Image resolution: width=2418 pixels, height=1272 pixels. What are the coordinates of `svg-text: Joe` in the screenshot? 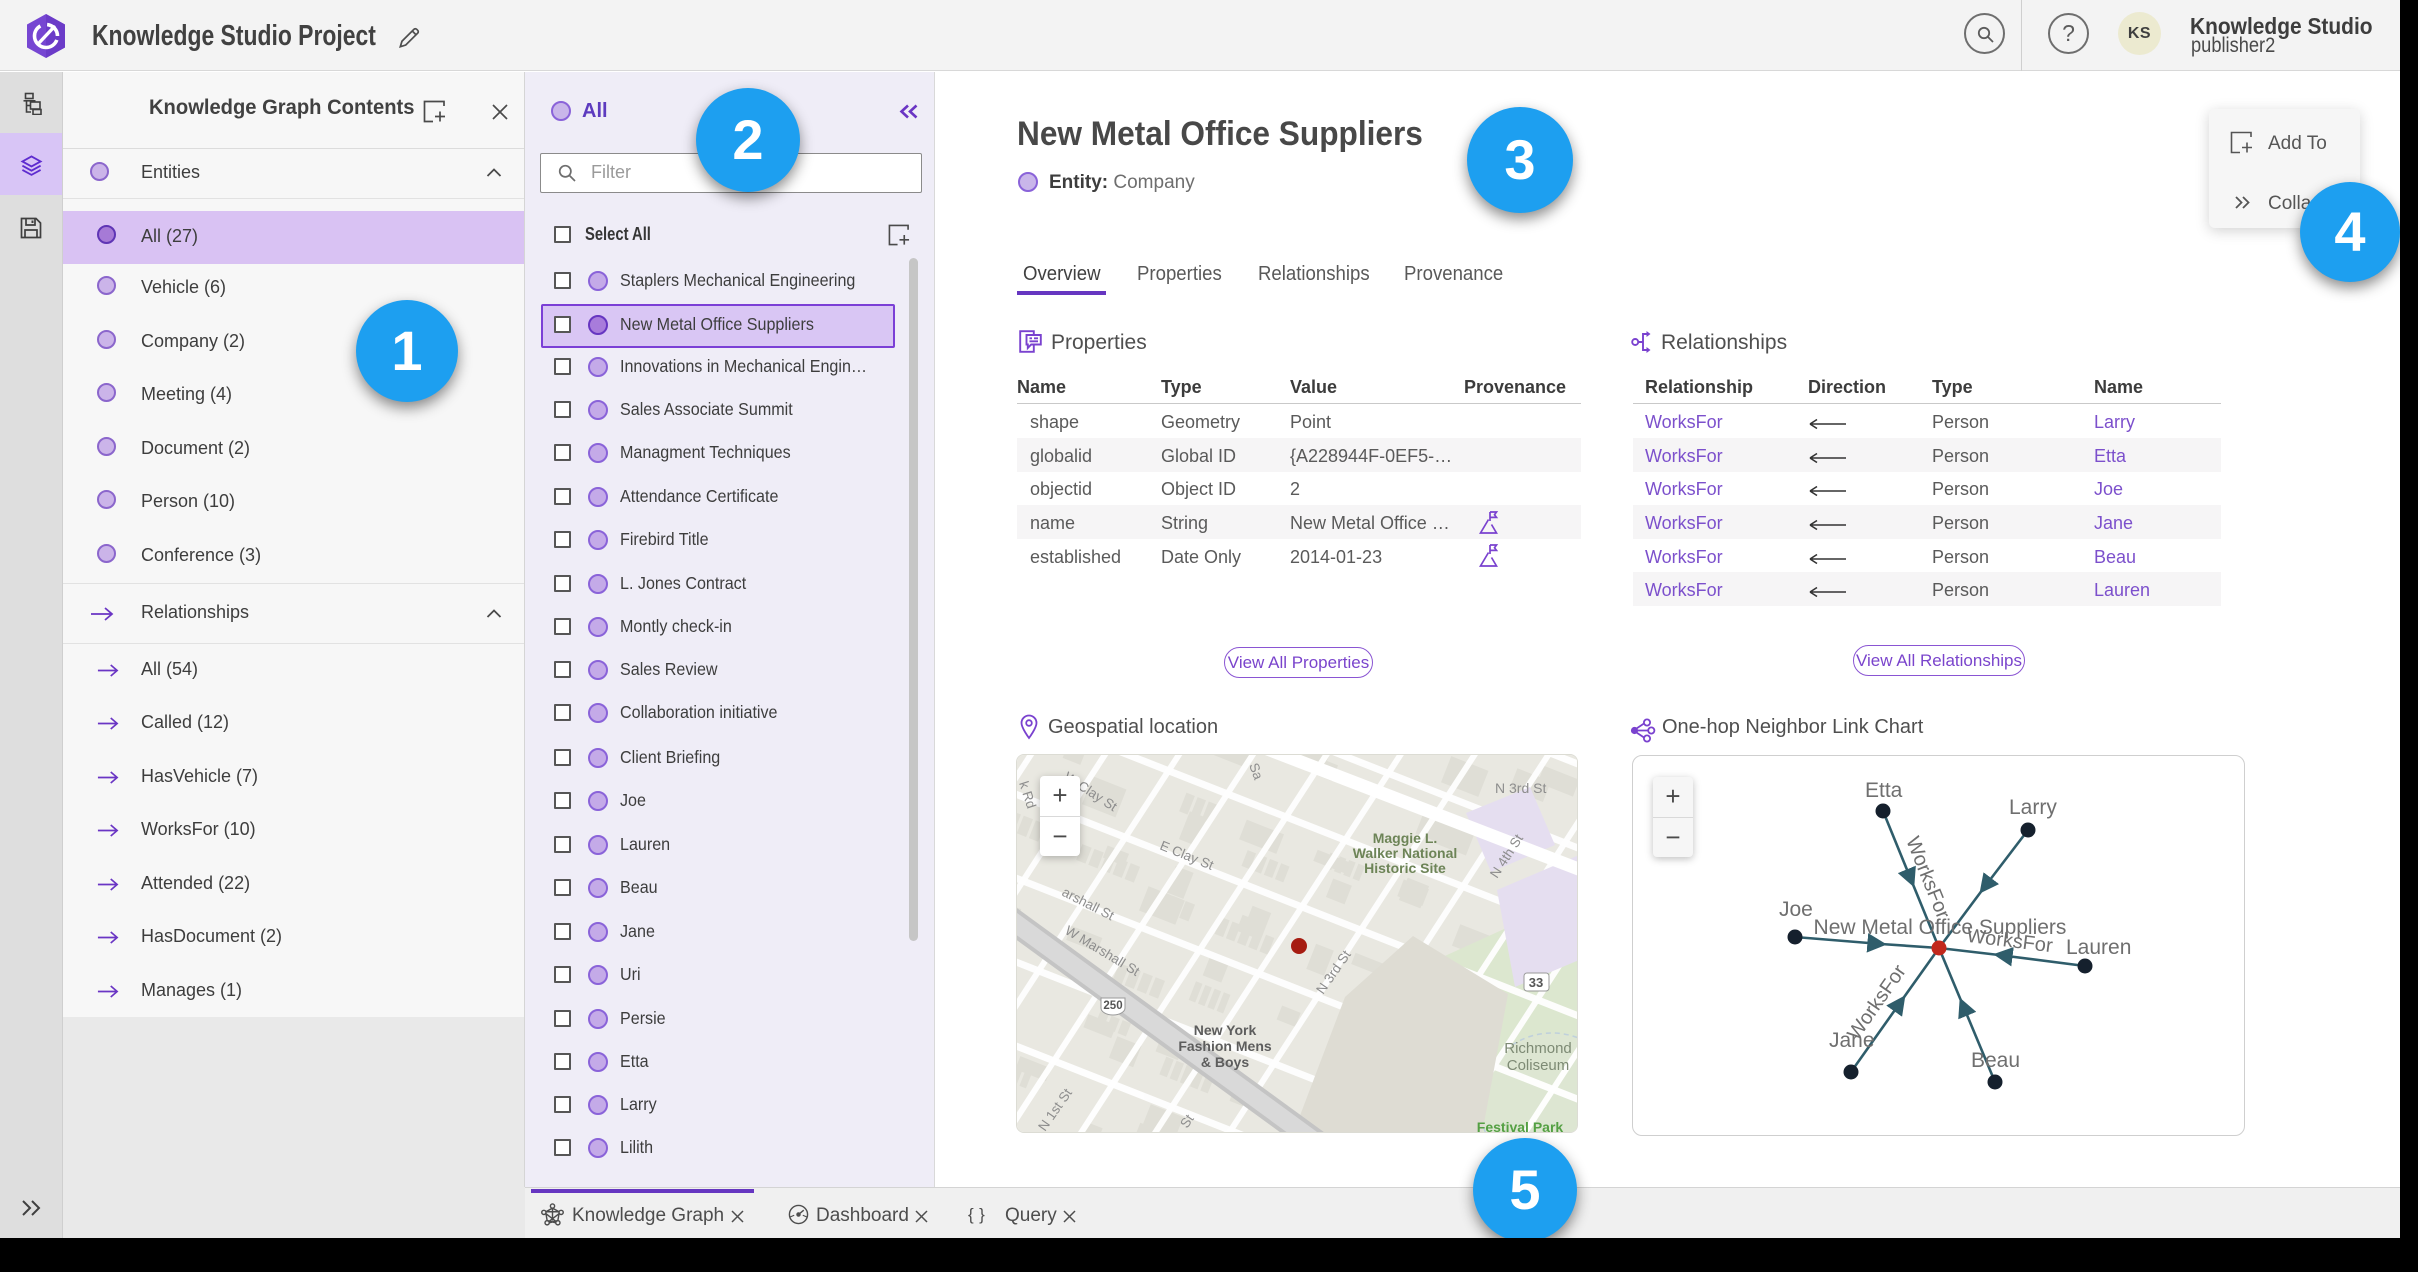 It's located at (1796, 909).